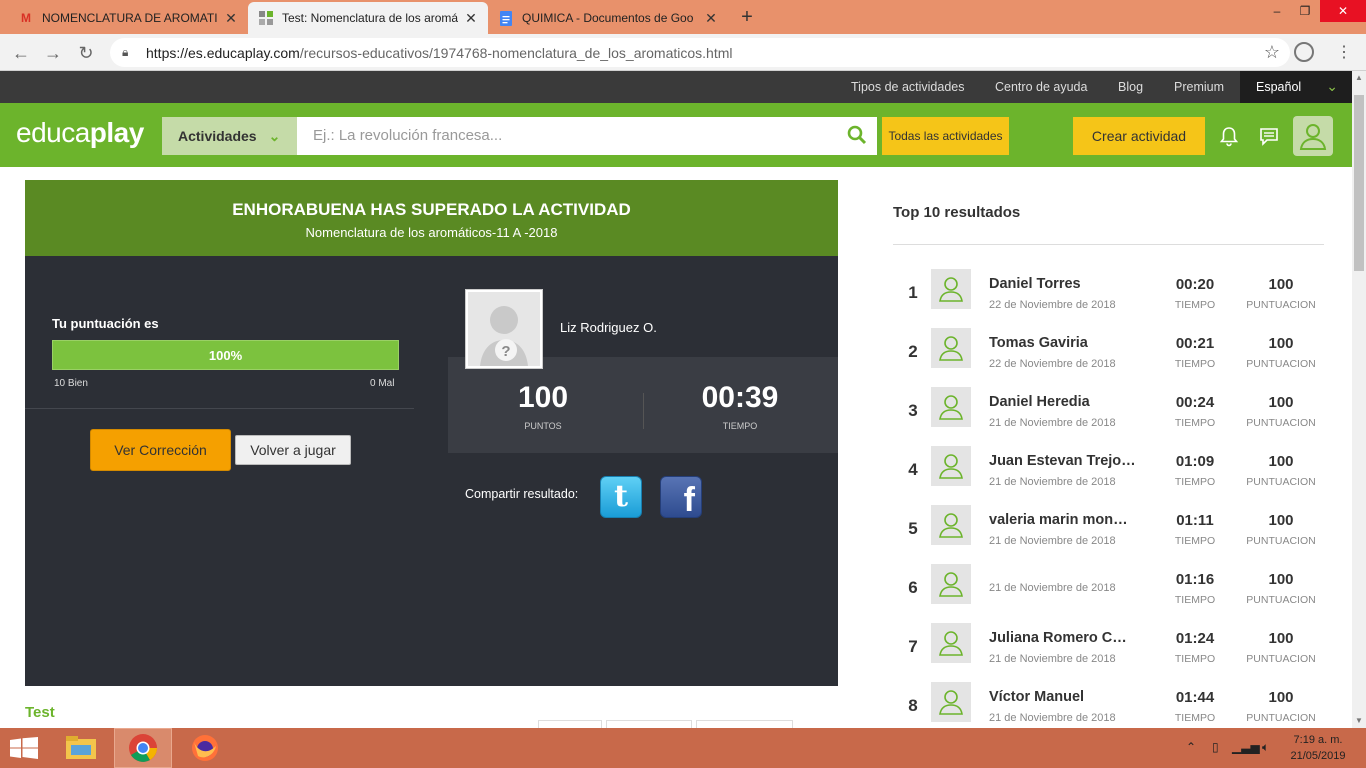  Describe the element at coordinates (913, 646) in the screenshot. I see `rank-position: 7` at that location.